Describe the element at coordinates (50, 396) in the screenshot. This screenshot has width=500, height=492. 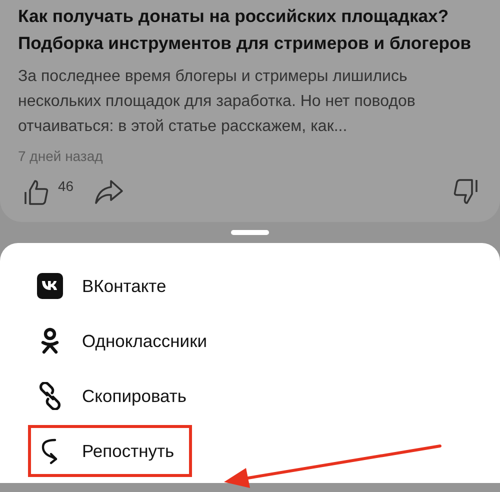
I see `link-icon` at that location.